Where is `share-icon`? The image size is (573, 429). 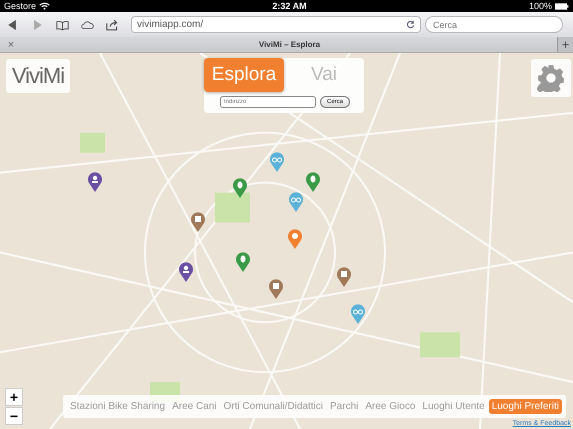 share-icon is located at coordinates (112, 24).